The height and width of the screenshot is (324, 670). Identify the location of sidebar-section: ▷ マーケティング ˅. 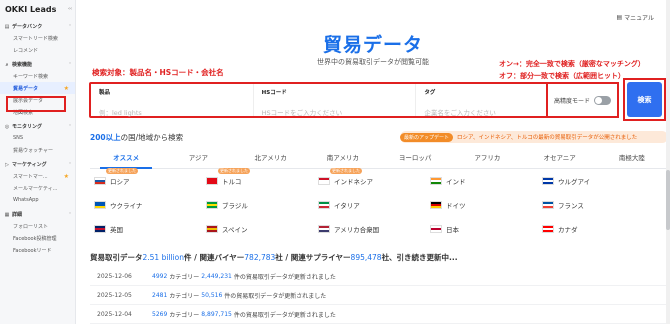
(37, 164).